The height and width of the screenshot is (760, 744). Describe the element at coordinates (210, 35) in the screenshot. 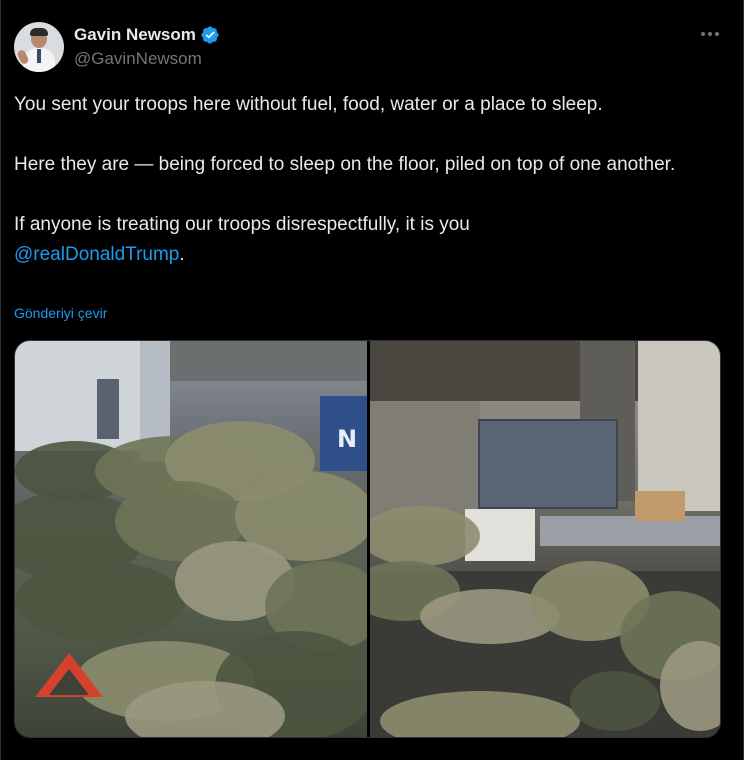

I see `verified-badge-icon` at that location.